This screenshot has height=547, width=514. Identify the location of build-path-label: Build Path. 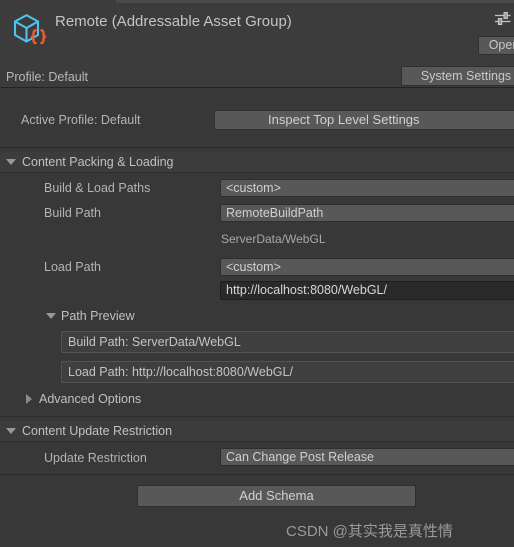
(72, 213).